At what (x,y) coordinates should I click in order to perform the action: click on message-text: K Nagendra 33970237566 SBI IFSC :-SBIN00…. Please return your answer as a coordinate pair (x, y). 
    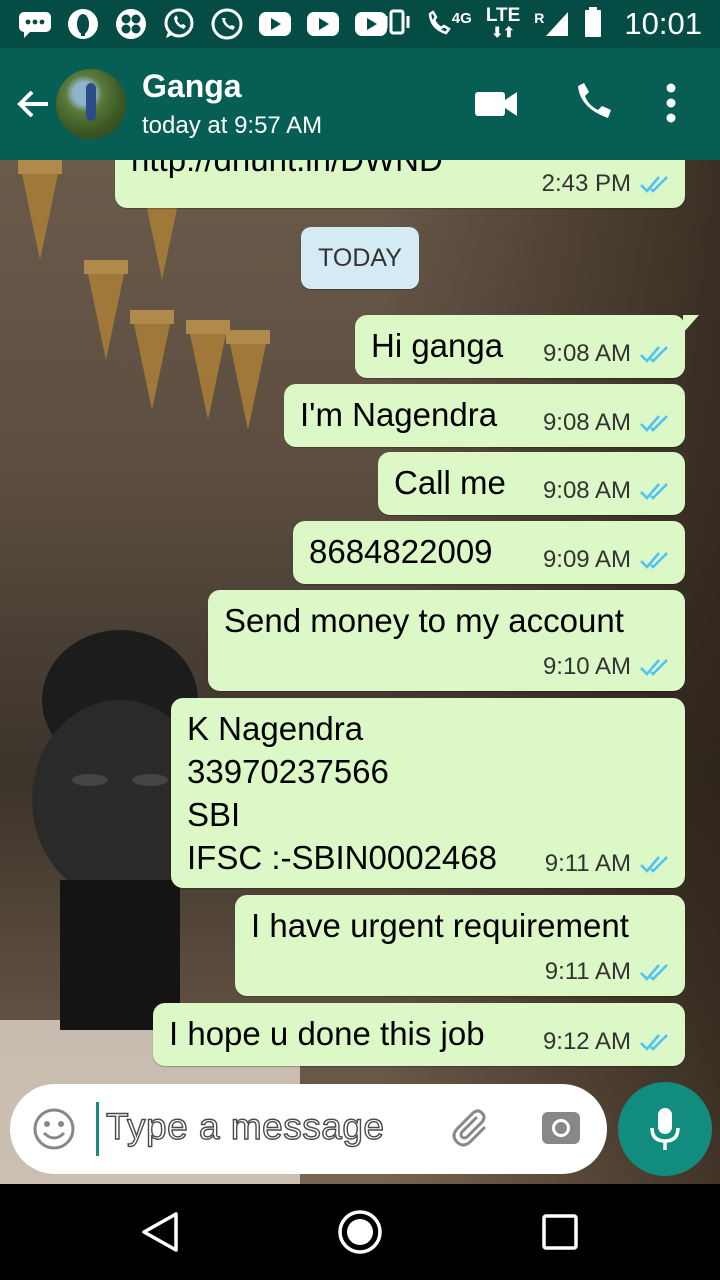
    Looking at the image, I should click on (342, 793).